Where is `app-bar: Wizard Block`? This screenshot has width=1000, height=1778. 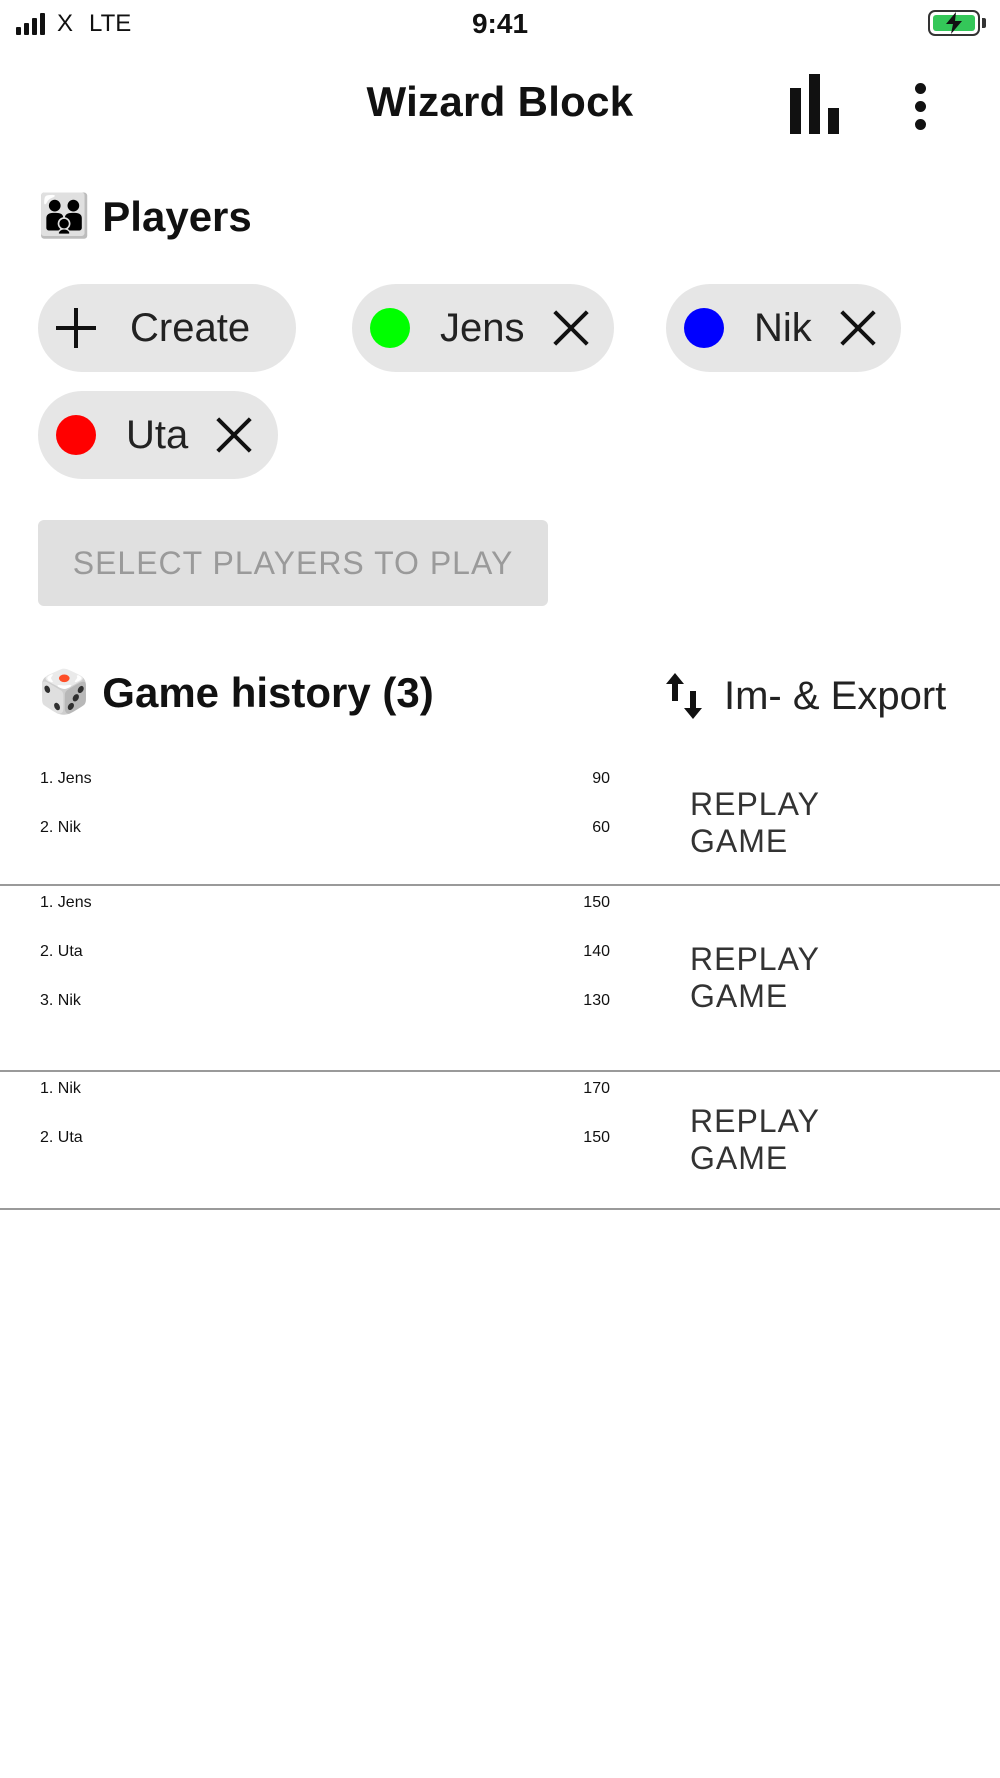 app-bar: Wizard Block is located at coordinates (500, 100).